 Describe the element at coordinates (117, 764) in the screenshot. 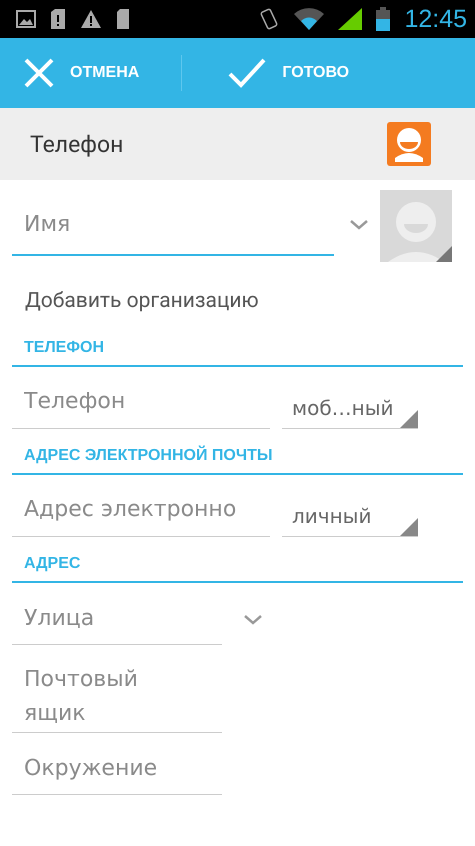

I see `input-field: Окружение` at that location.